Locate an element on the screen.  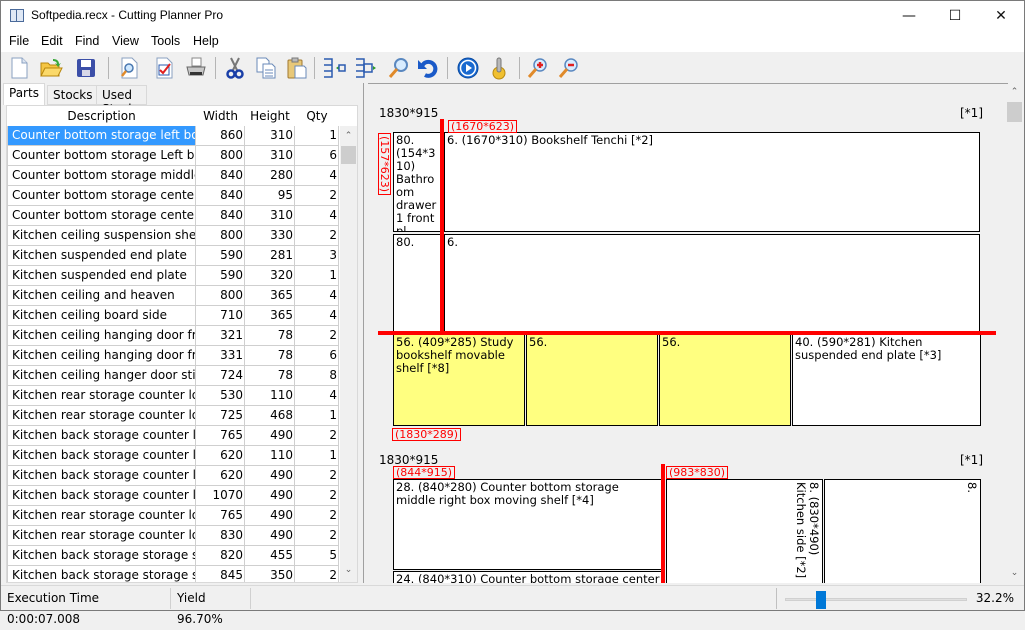
piece-56c: 56. is located at coordinates (725, 380).